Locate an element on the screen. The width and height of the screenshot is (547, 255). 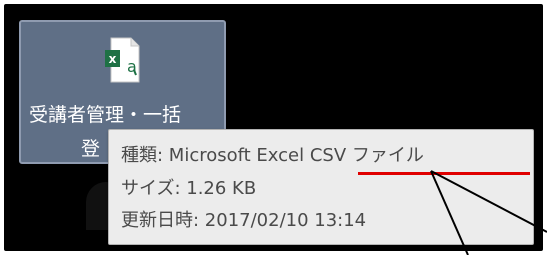
excel-csv-file-icon: x a is located at coordinates (123, 60).